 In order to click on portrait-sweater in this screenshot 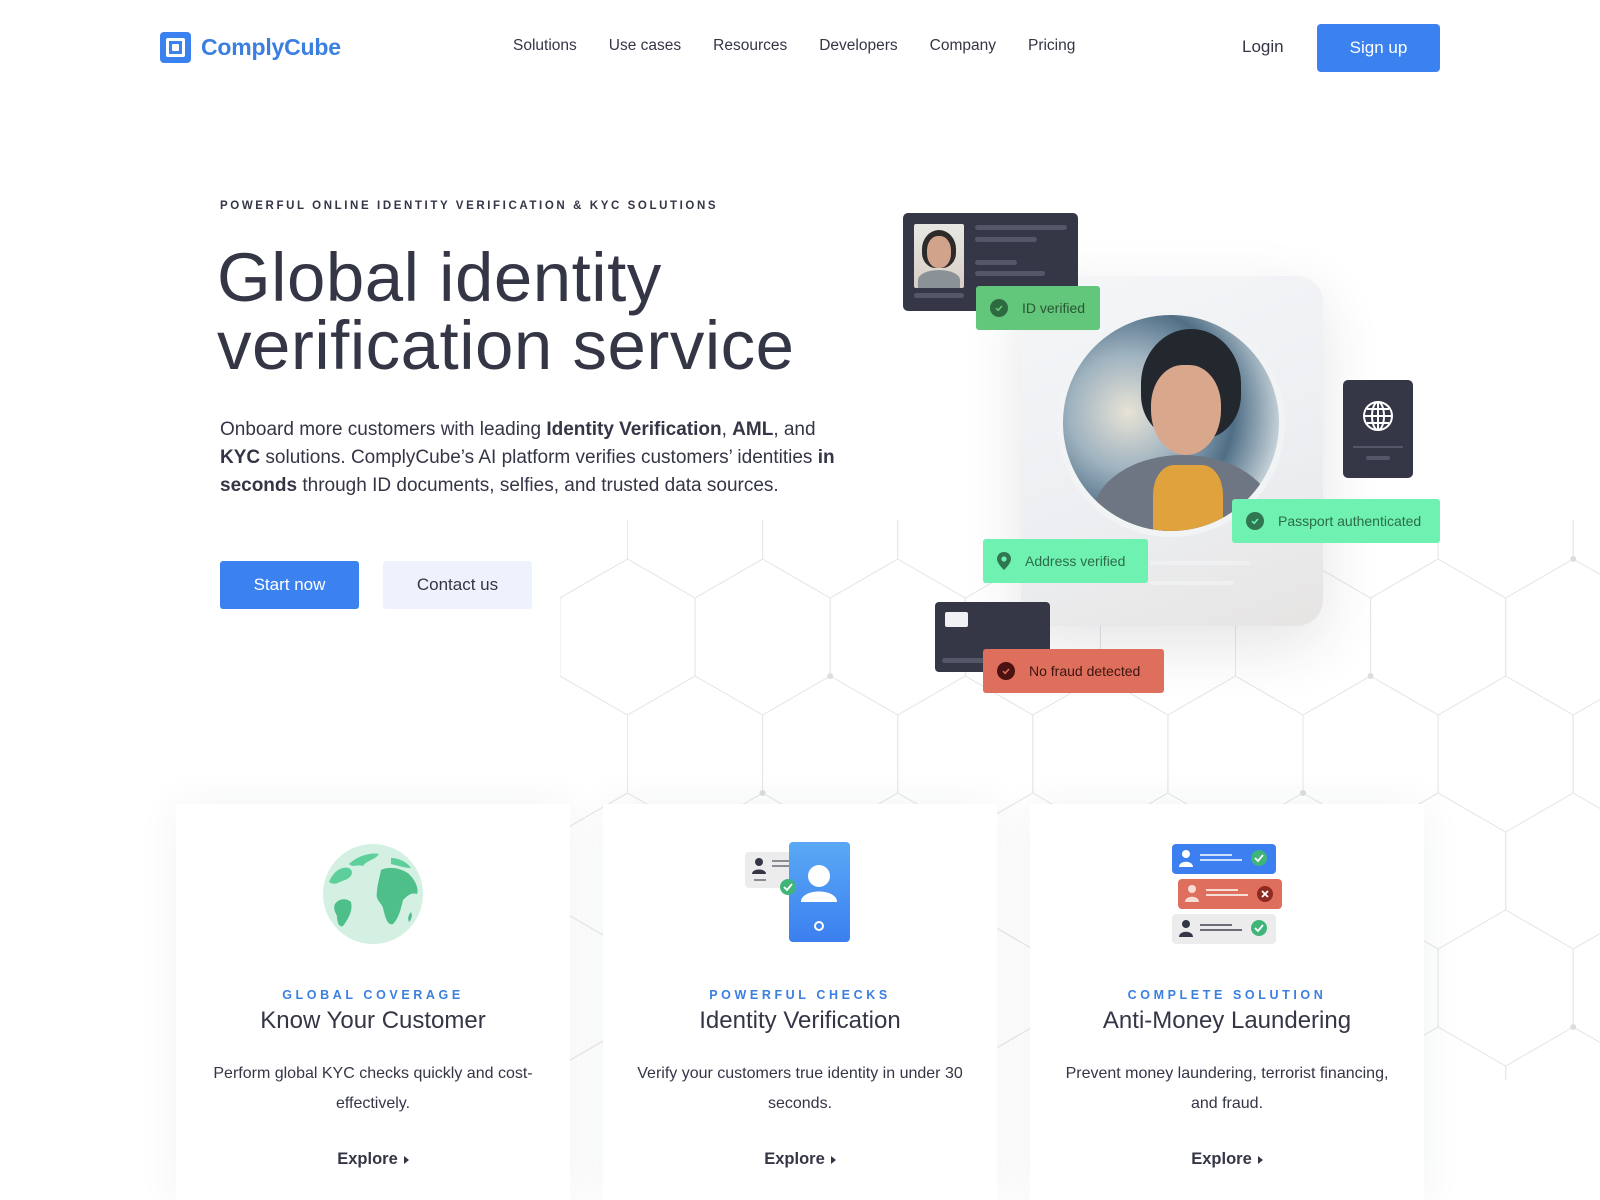, I will do `click(1188, 498)`.